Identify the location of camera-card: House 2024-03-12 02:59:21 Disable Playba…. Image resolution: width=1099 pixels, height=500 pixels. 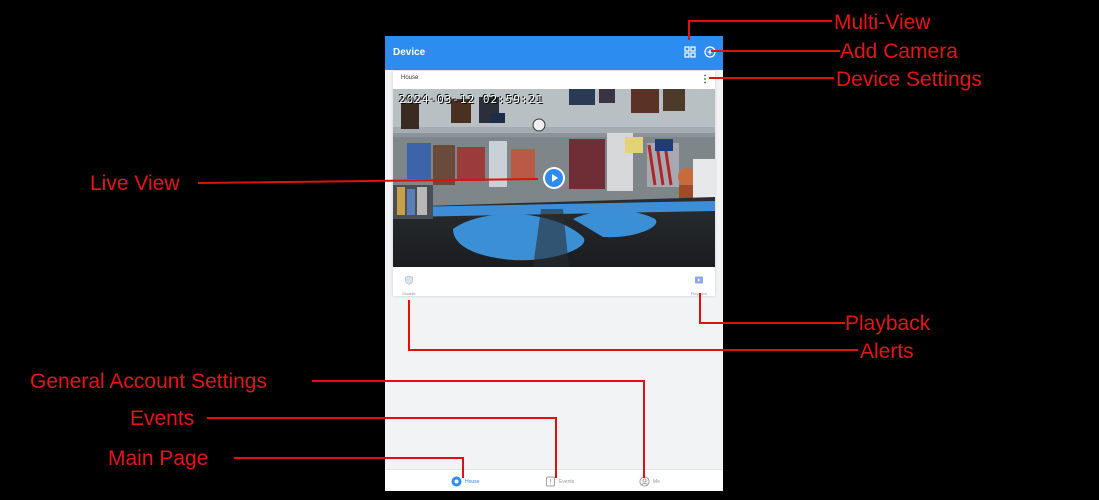
(554, 183).